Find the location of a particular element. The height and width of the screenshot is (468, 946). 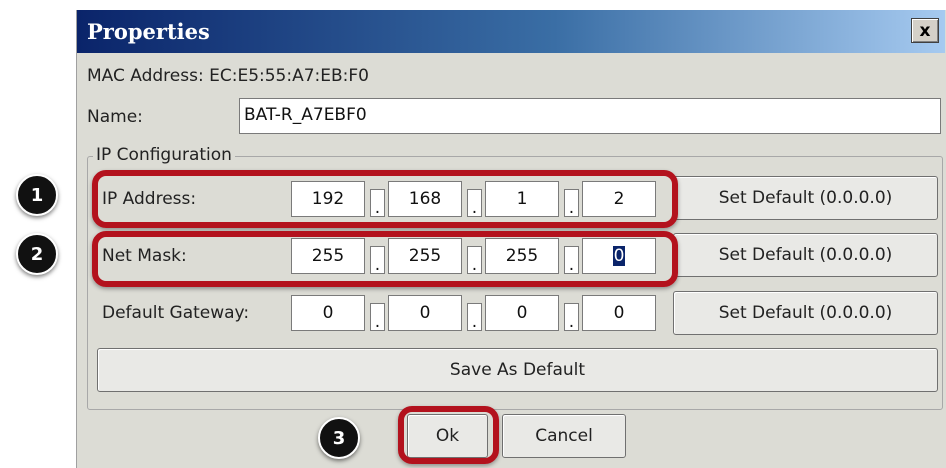

dialog-title: Properties is located at coordinates (148, 31).